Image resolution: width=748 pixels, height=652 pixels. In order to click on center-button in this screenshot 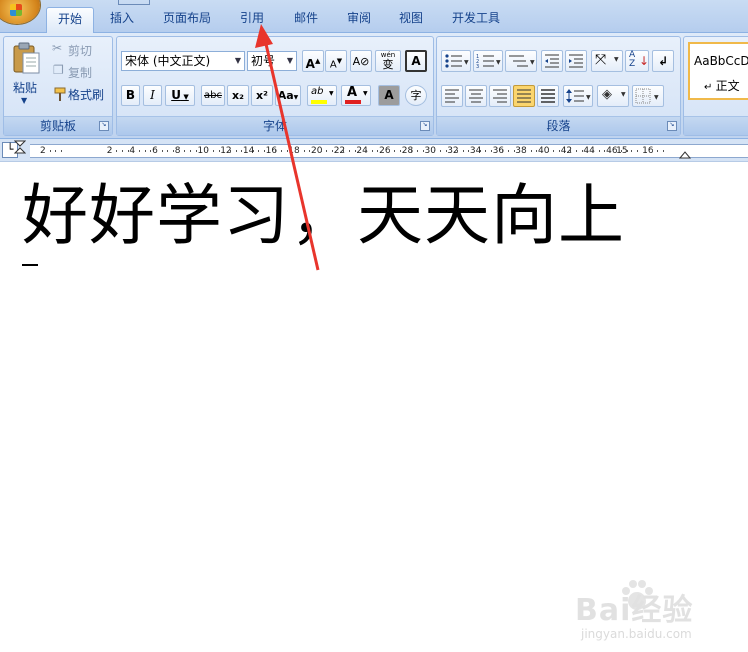, I will do `click(476, 96)`.